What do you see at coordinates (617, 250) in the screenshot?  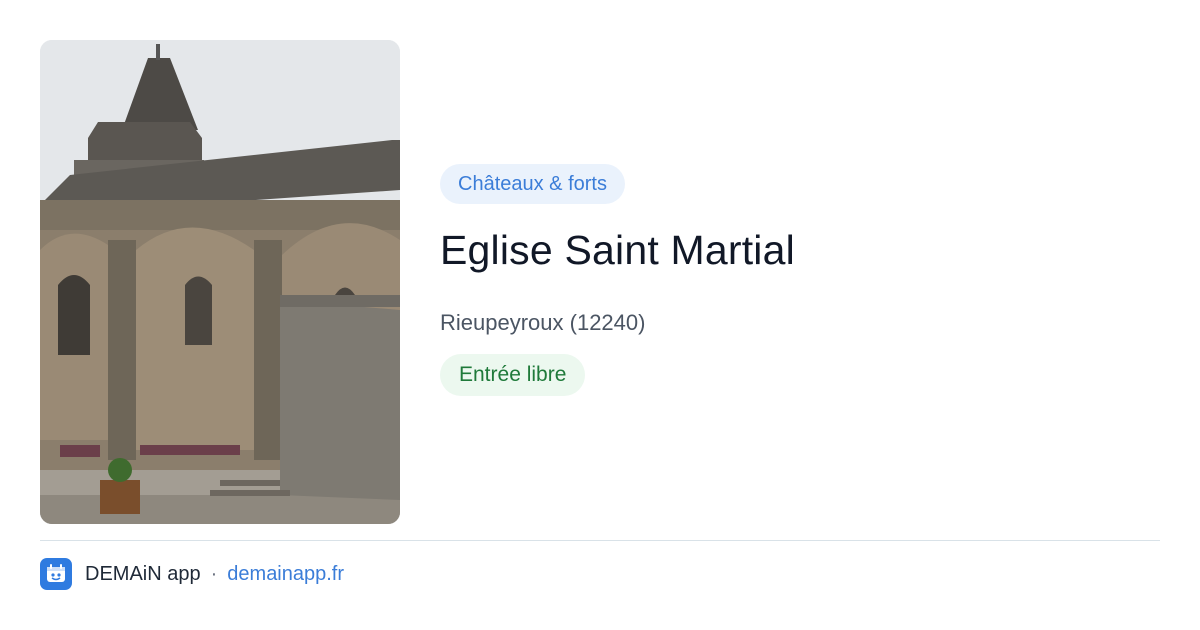 I see `place-title: Eglise Saint Martial` at bounding box center [617, 250].